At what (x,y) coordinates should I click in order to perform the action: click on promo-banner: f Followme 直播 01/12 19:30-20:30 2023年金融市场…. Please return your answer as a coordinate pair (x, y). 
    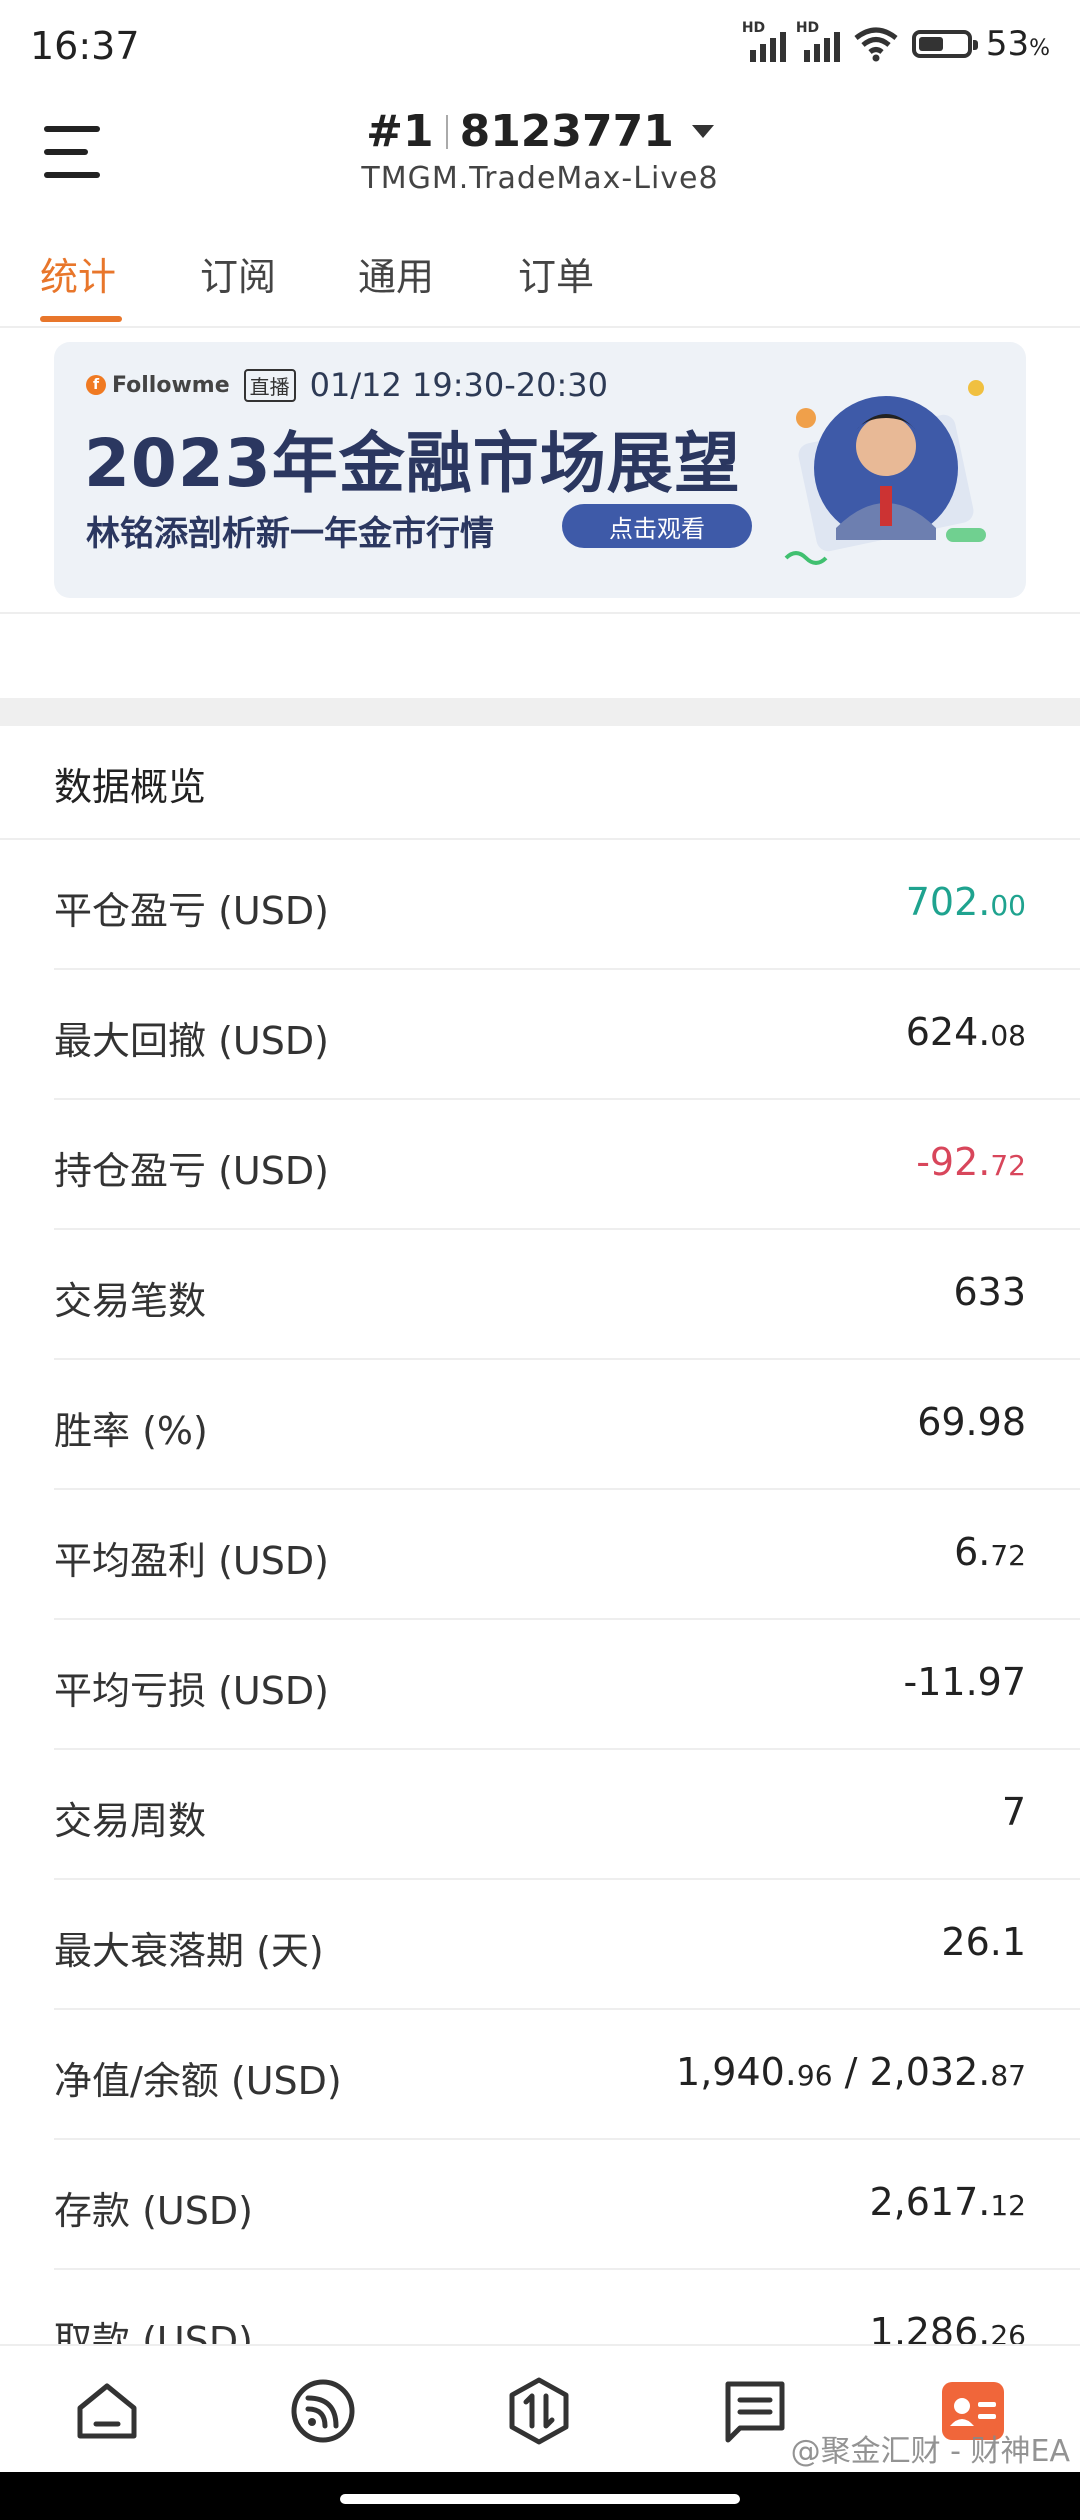
    Looking at the image, I should click on (540, 470).